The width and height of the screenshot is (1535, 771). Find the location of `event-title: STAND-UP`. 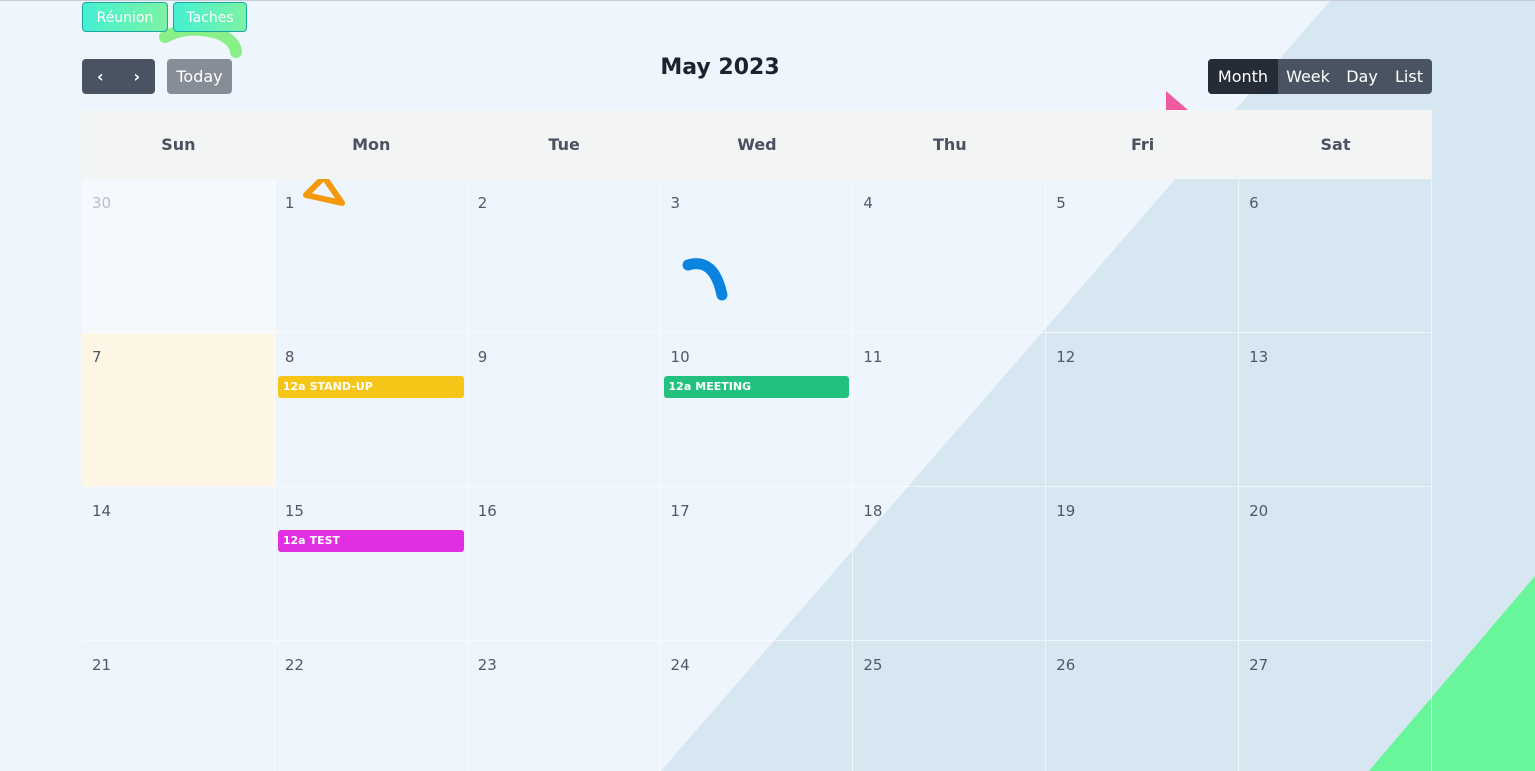

event-title: STAND-UP is located at coordinates (341, 386).